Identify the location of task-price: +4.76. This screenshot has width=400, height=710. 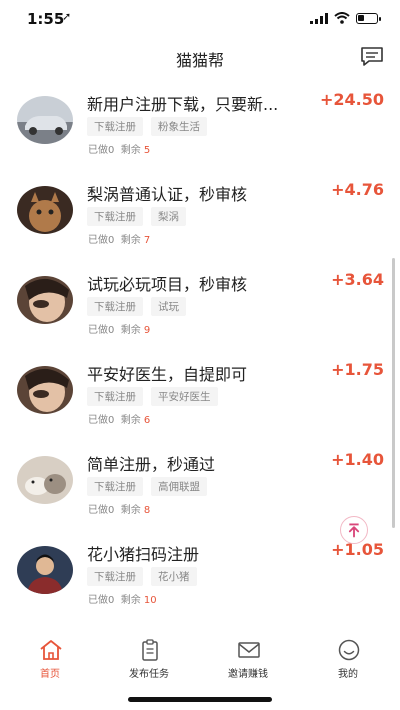
(357, 189).